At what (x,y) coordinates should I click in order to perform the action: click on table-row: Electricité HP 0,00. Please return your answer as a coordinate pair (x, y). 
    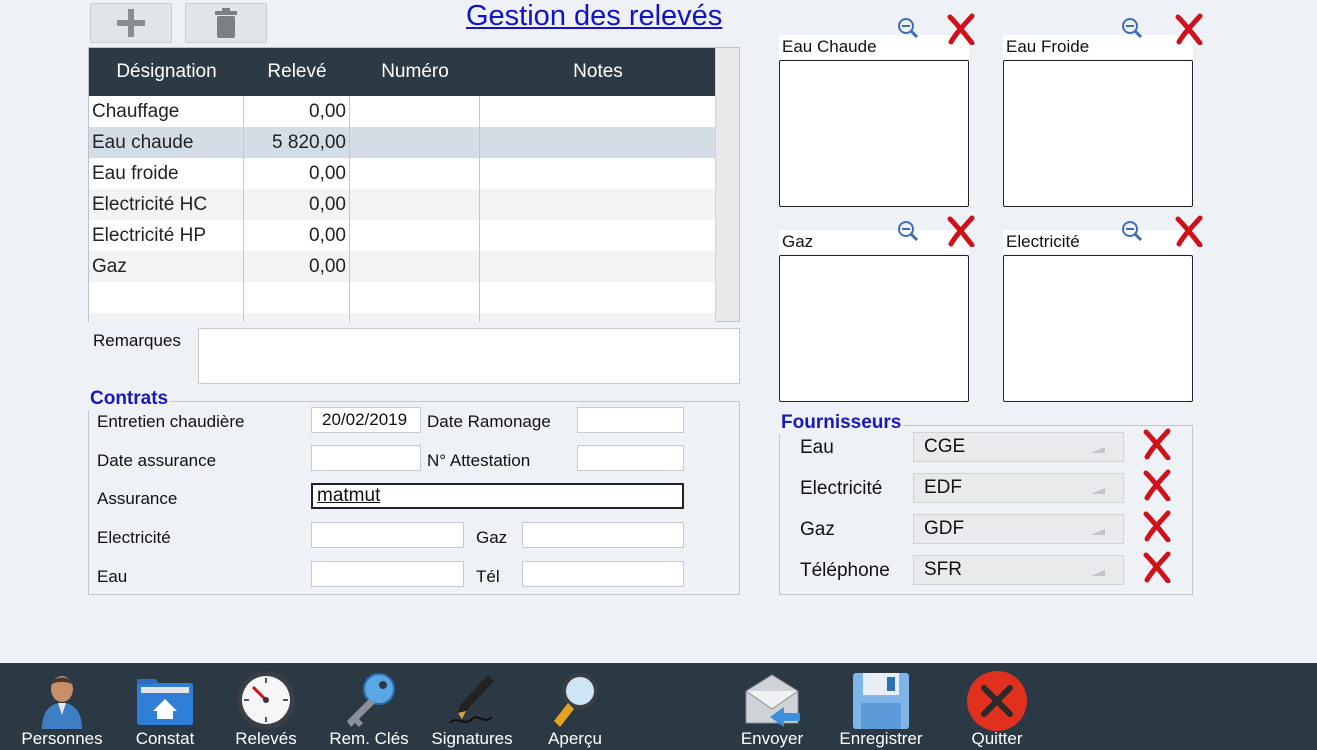
    Looking at the image, I should click on (402, 235).